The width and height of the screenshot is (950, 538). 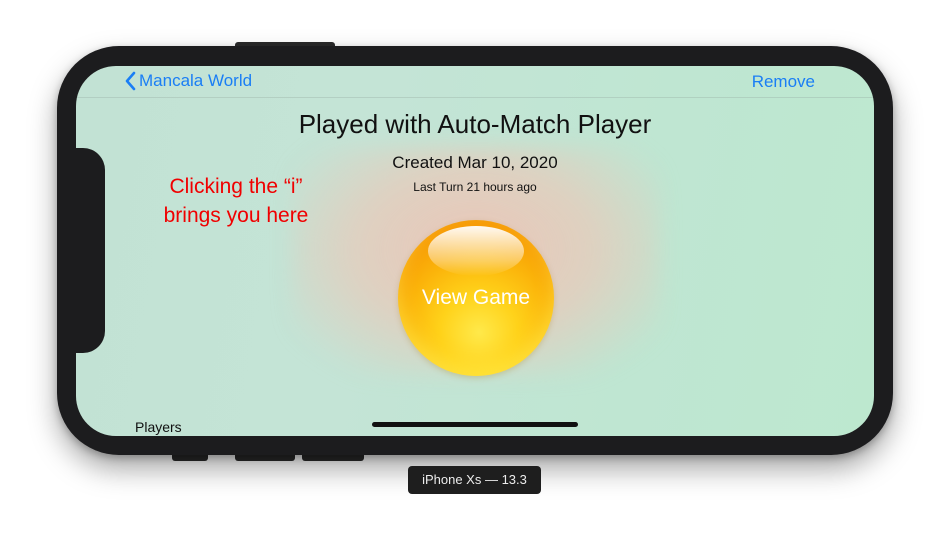 I want to click on annotation-note: Clicking the “i” brings you here, so click(x=236, y=201).